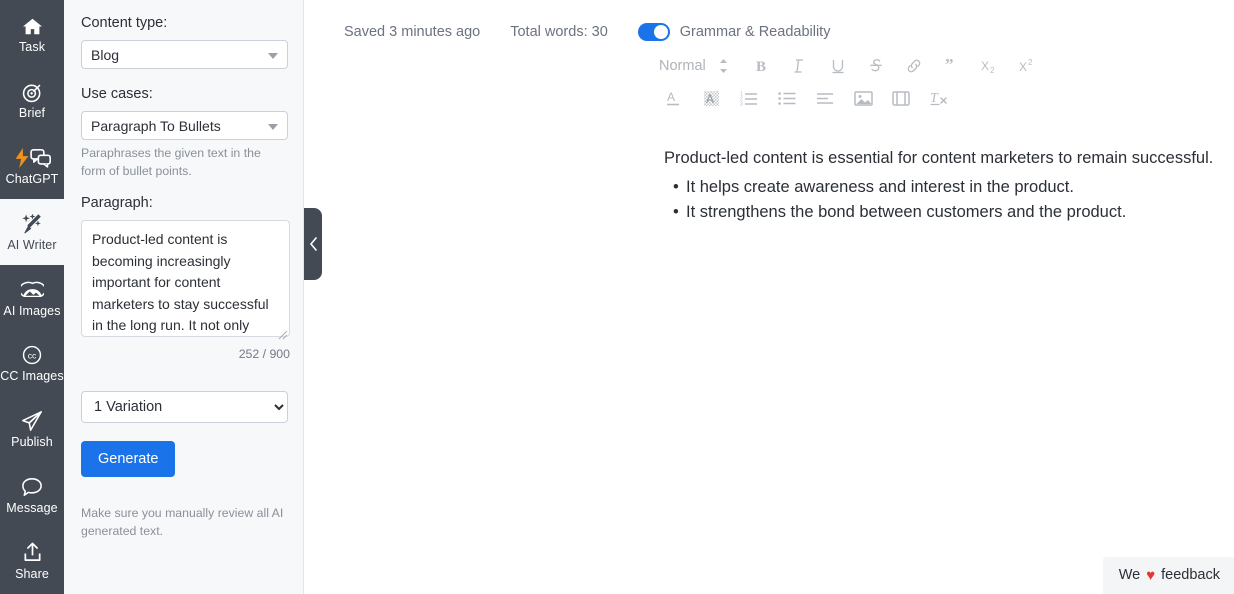 This screenshot has height=594, width=1234. I want to click on feedback-banner: We ♥ feedback, so click(1168, 575).